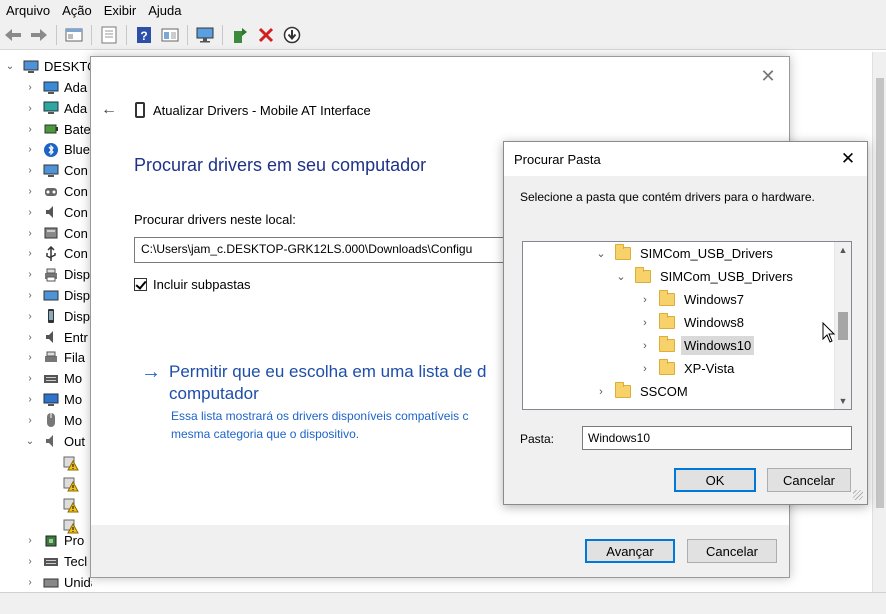 The width and height of the screenshot is (886, 614). What do you see at coordinates (848, 159) in the screenshot?
I see `browse-close-button: ✕` at bounding box center [848, 159].